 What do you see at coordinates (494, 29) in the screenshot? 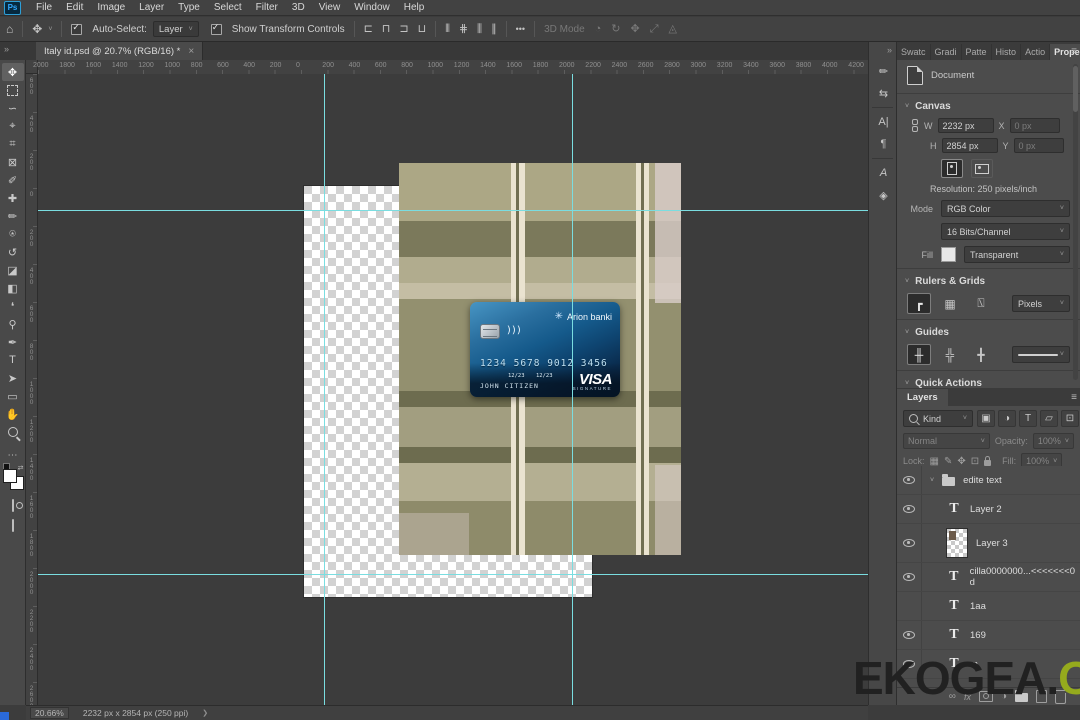
I see `distribute-vertical-icon: ∥` at bounding box center [494, 29].